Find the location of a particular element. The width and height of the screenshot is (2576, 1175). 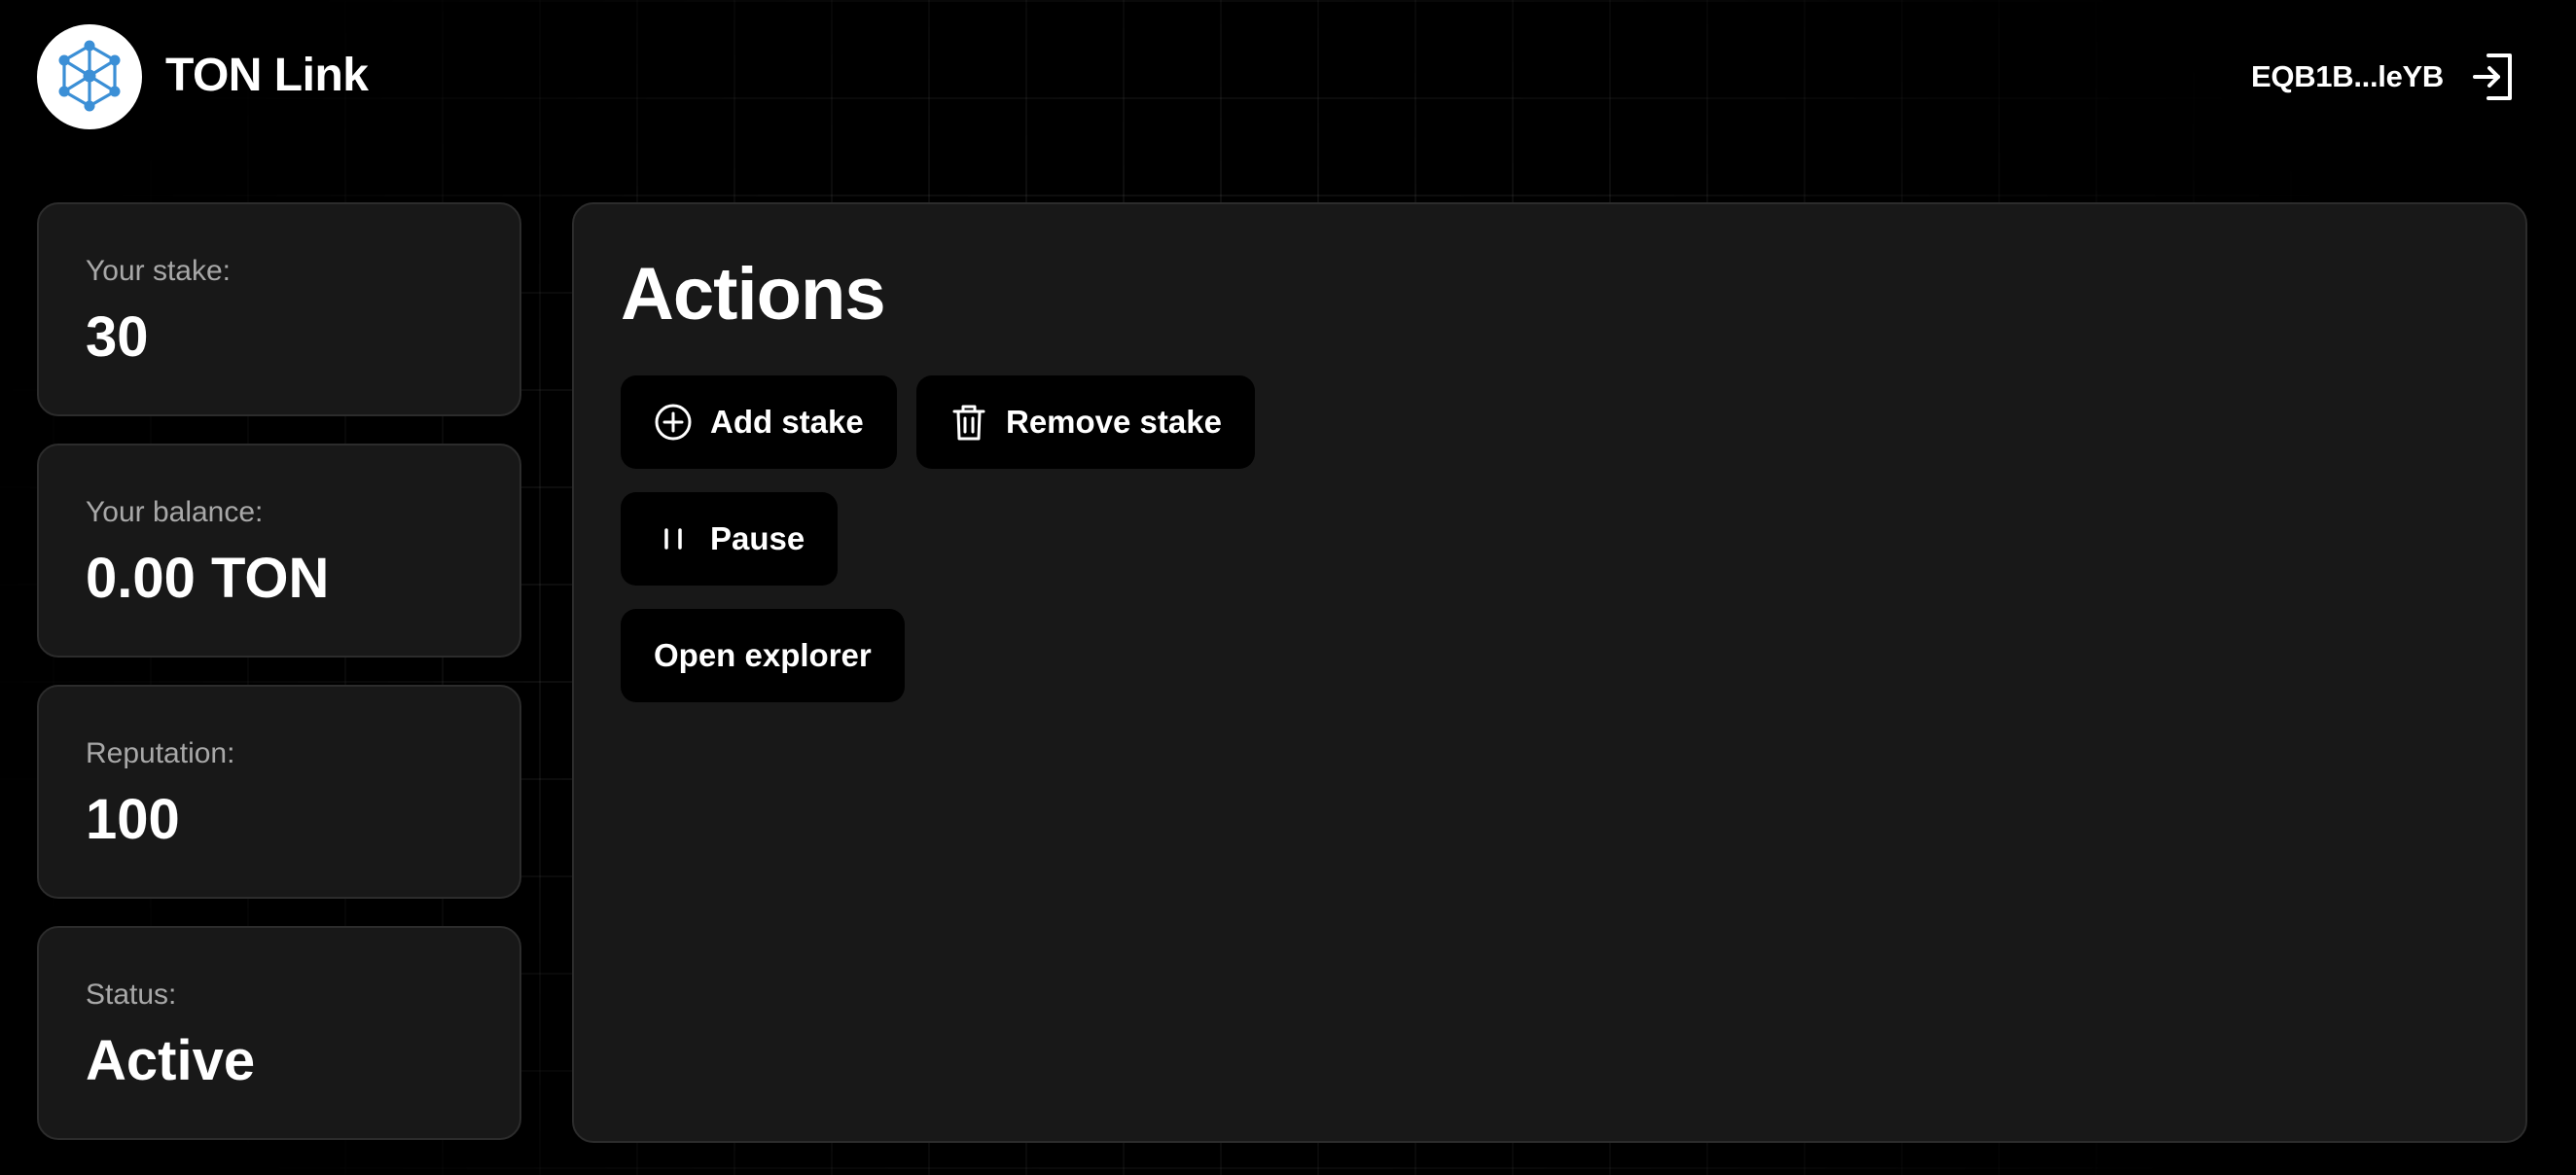

wallet-area: EQB1B...leYB is located at coordinates (2384, 77).